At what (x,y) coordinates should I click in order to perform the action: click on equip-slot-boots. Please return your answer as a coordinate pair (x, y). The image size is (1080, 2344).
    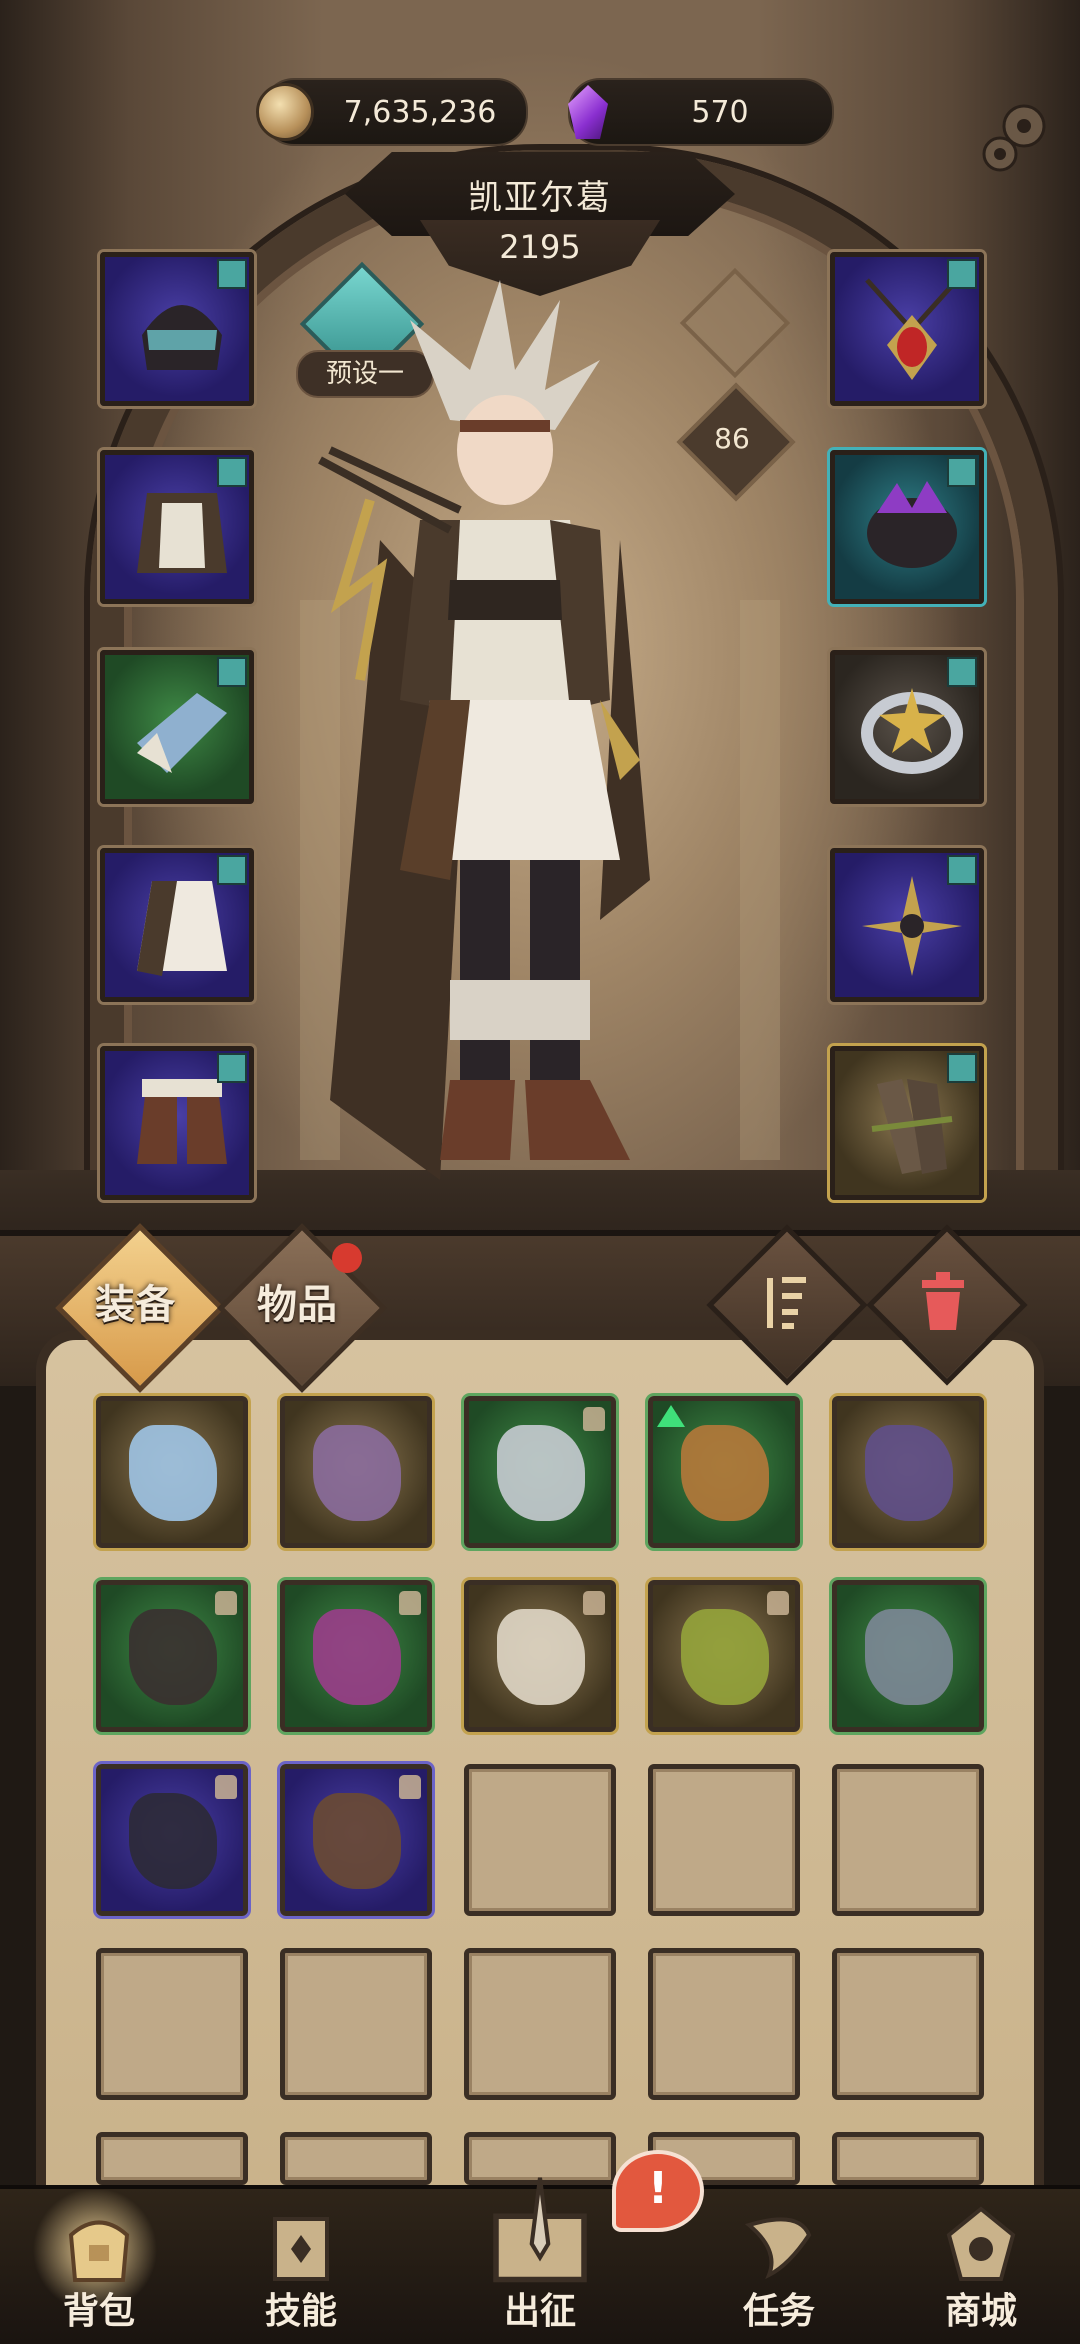
    Looking at the image, I should click on (177, 1123).